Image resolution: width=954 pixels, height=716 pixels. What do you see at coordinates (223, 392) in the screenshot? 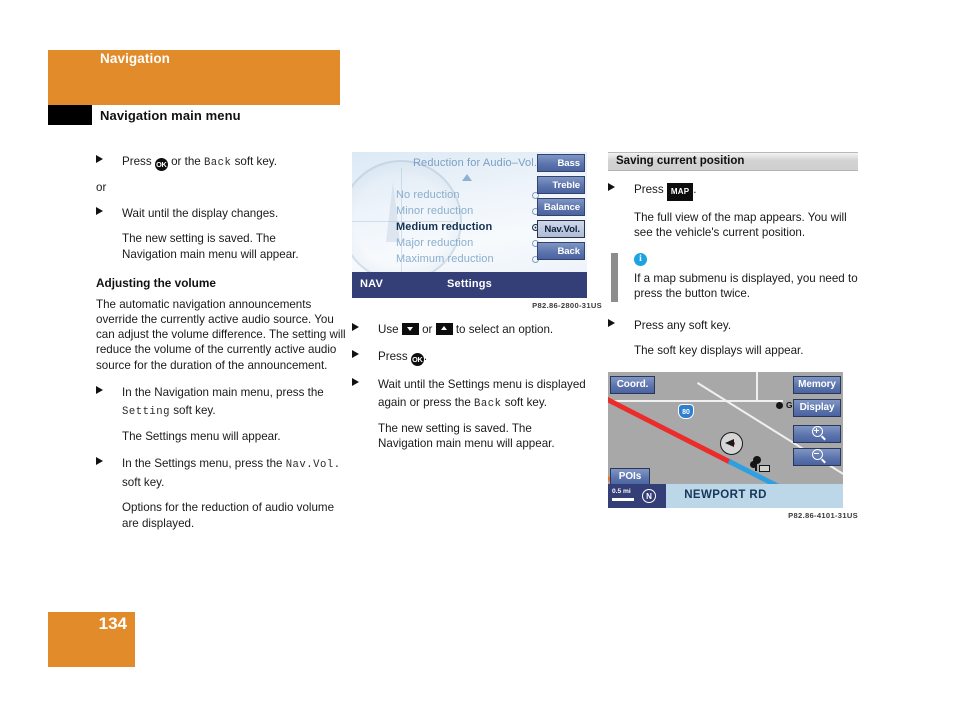
I see `step-text-pre: In the Navigation main menu, press the` at bounding box center [223, 392].